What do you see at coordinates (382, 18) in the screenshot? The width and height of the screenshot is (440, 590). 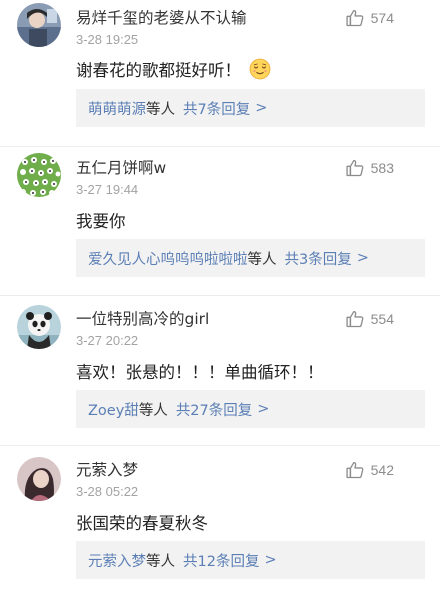 I see `like-count: 574` at bounding box center [382, 18].